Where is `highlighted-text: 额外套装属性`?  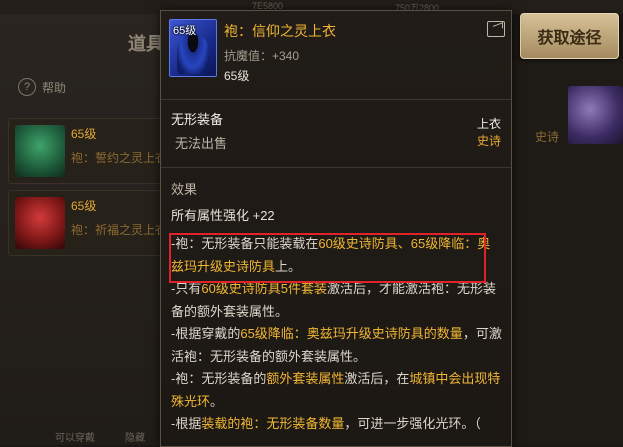
highlighted-text: 额外套装属性 is located at coordinates (305, 378).